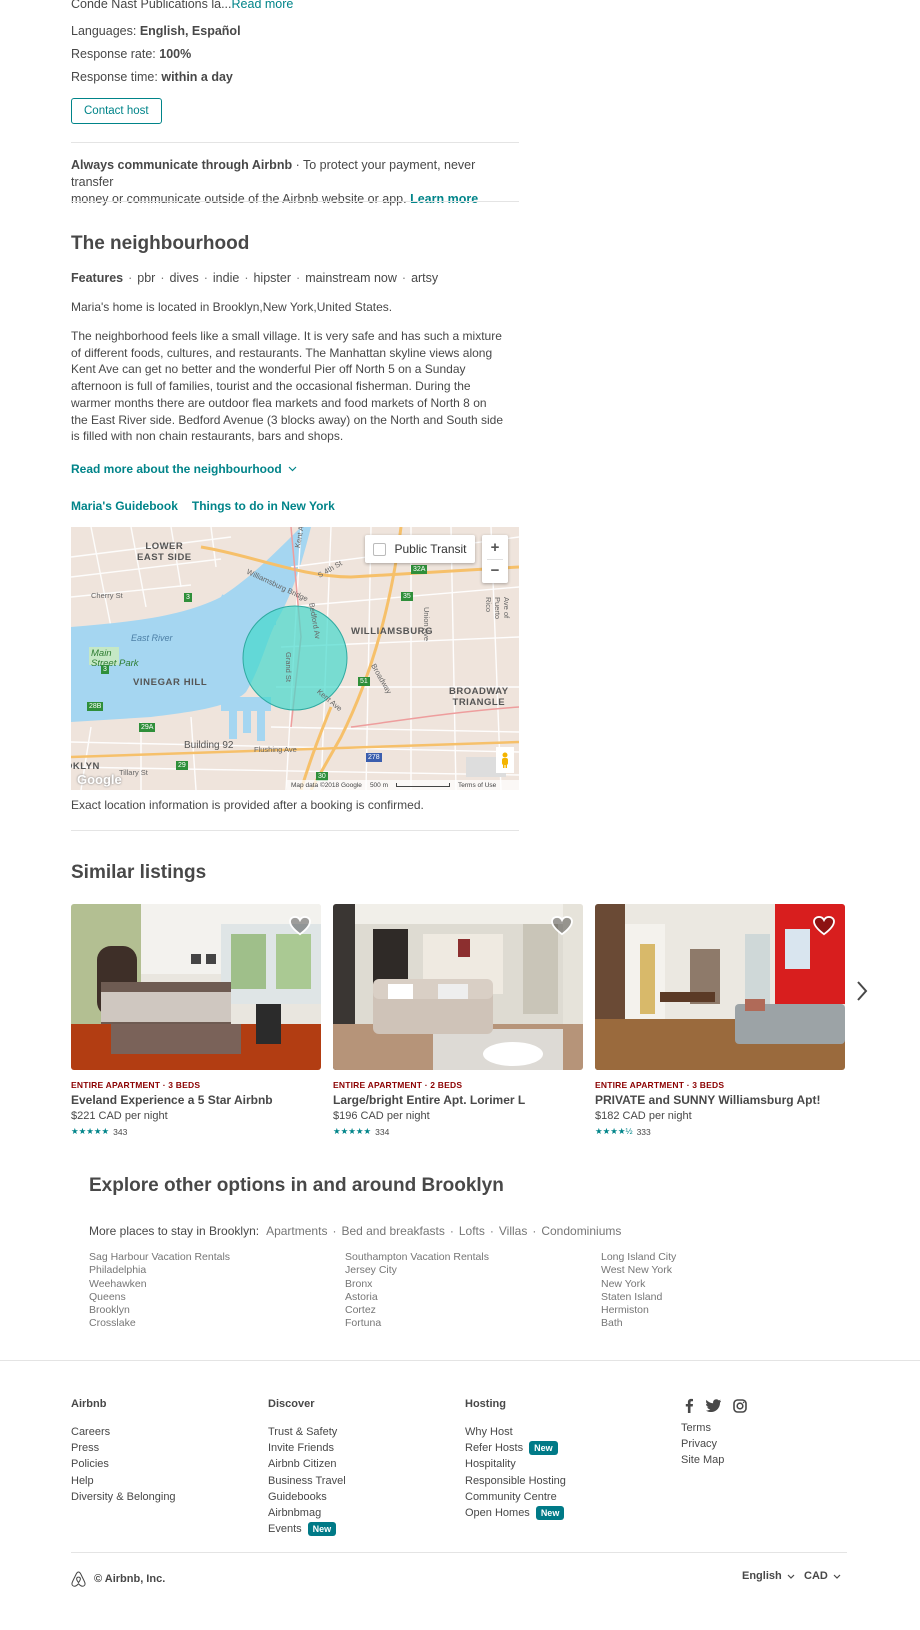  Describe the element at coordinates (285, 1529) in the screenshot. I see `footer-link-label: Events` at that location.